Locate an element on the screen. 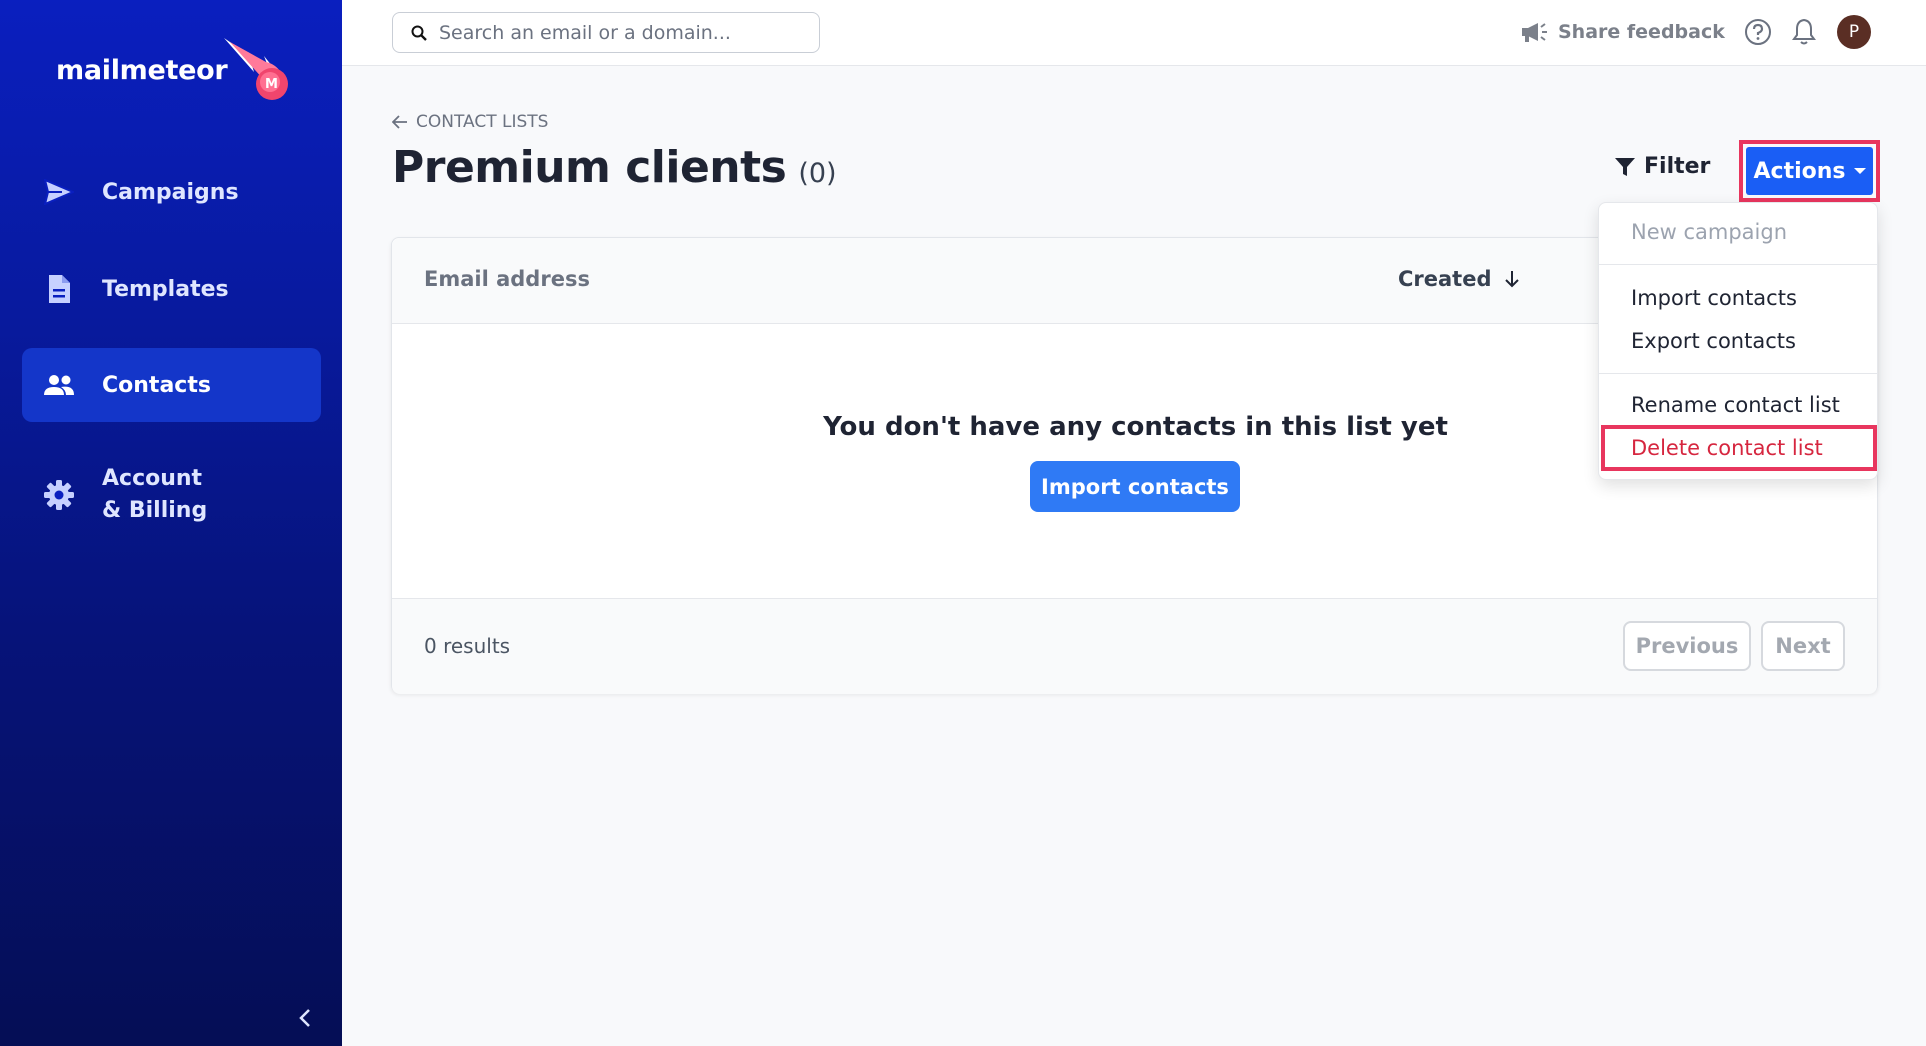  delete-highlight: Delete contact list is located at coordinates (1739, 448).